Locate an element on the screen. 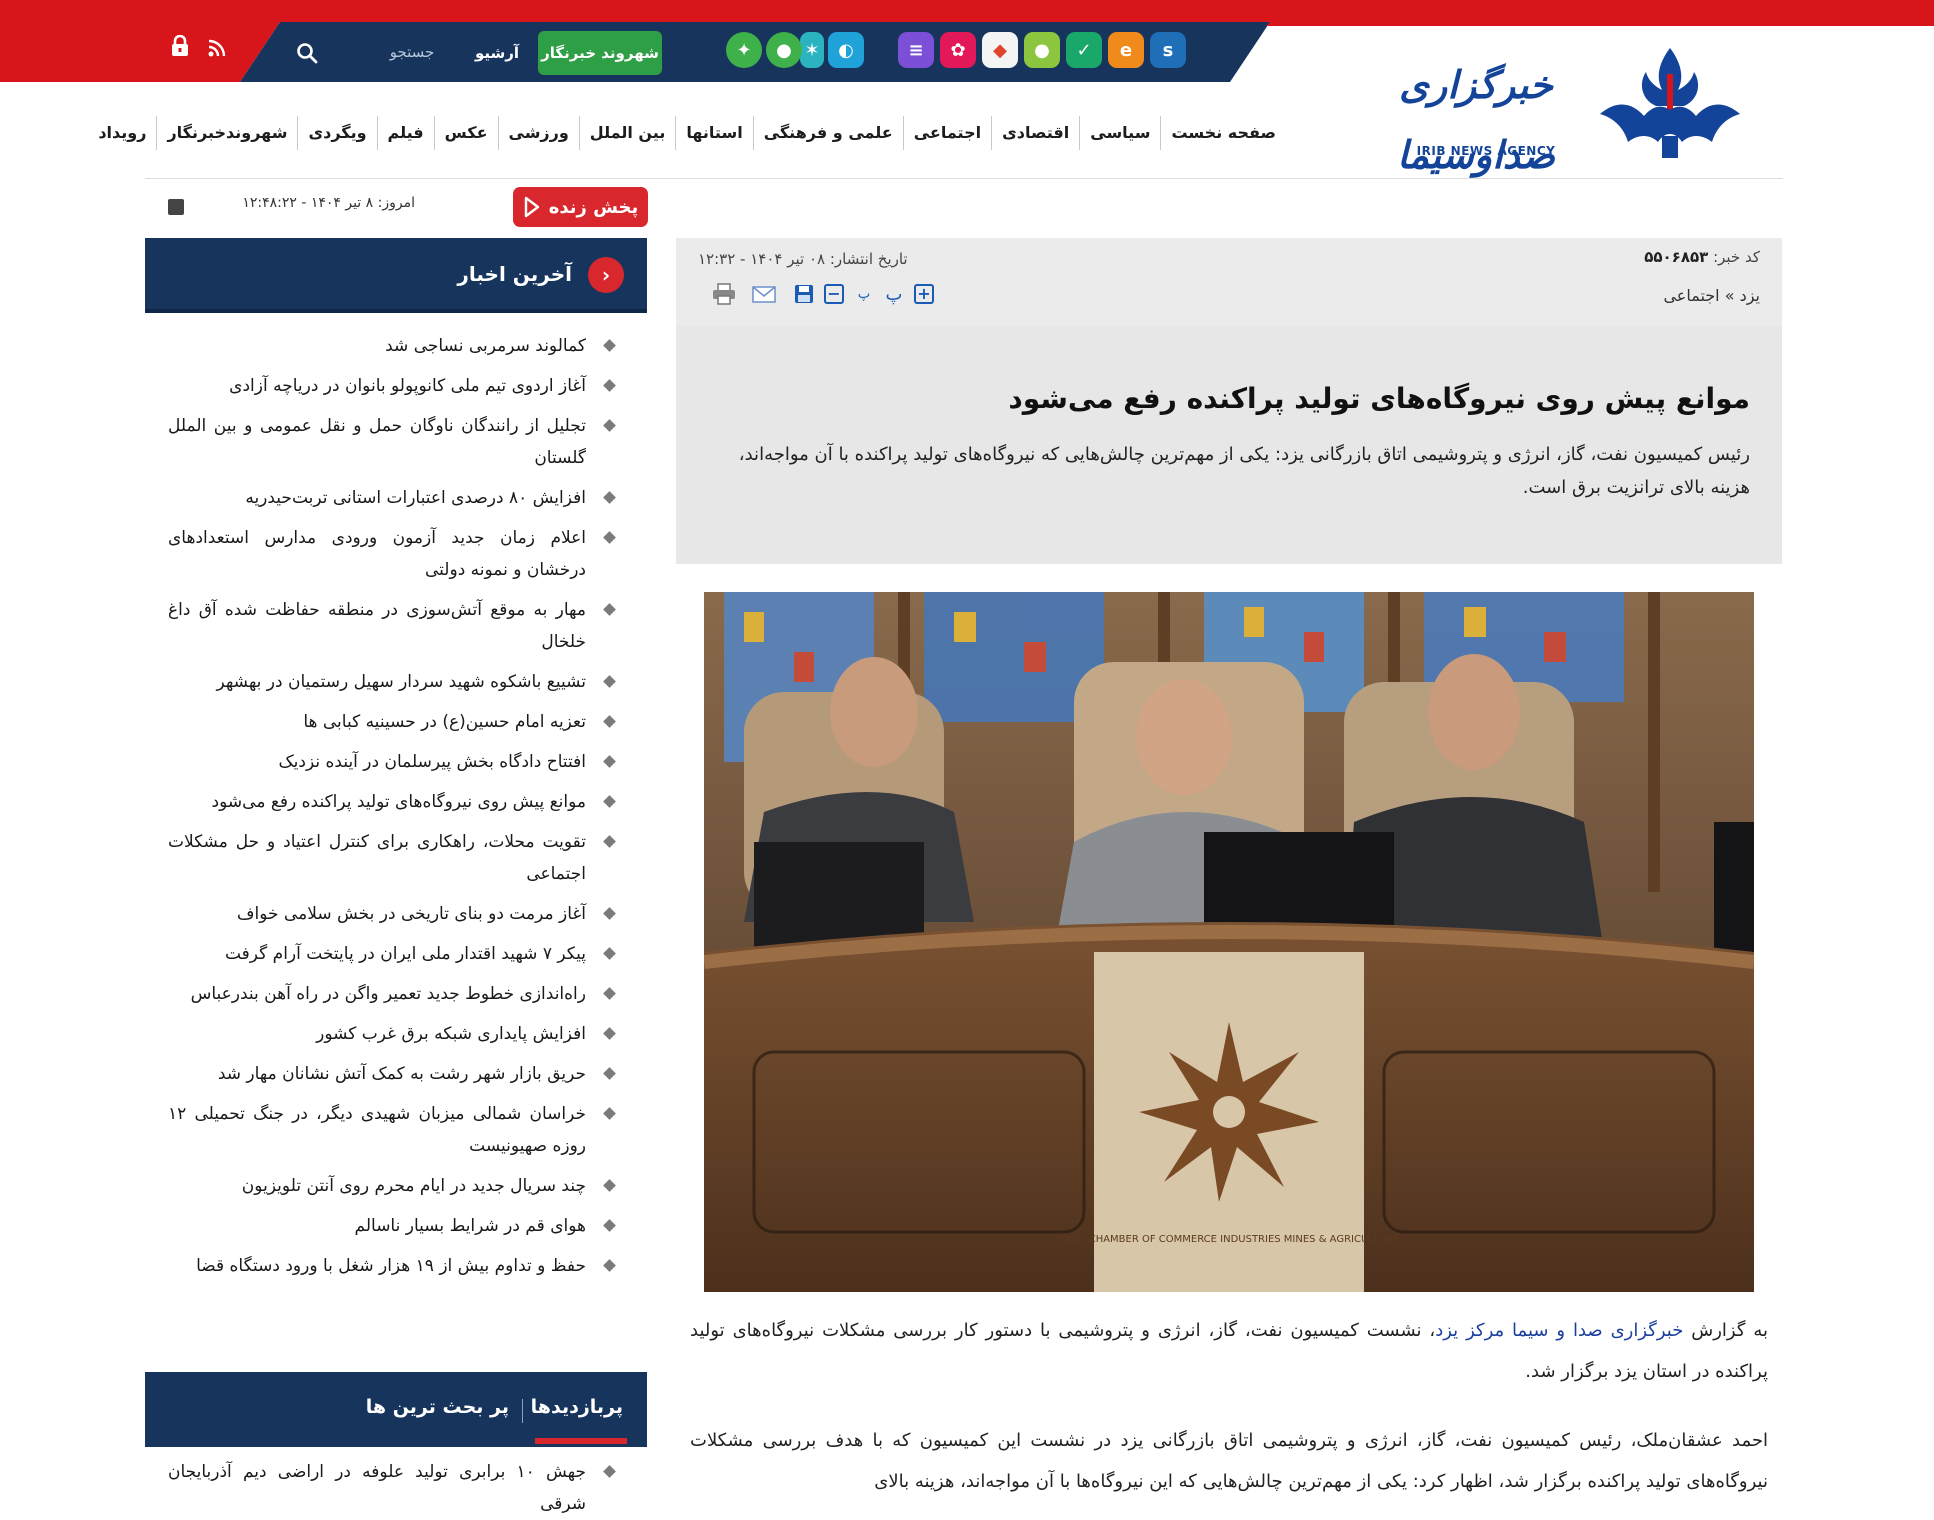  archive-link: آرشیو is located at coordinates (497, 53).